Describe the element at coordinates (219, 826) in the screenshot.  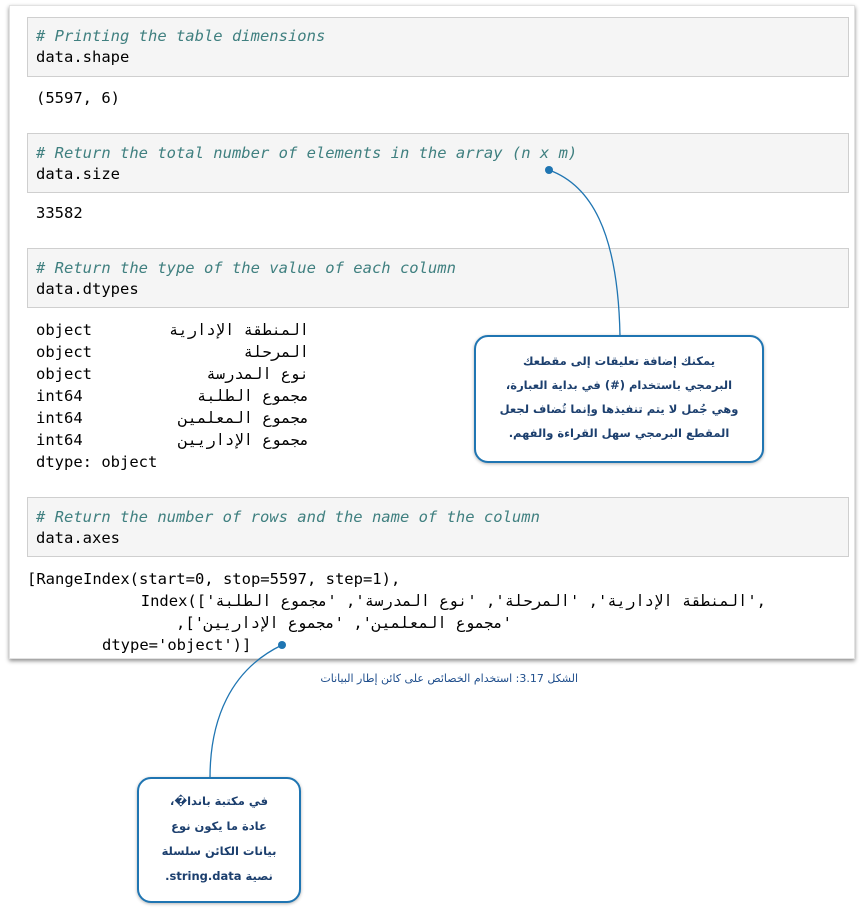
I see `callout-line: عادة ما يكون نوع` at that location.